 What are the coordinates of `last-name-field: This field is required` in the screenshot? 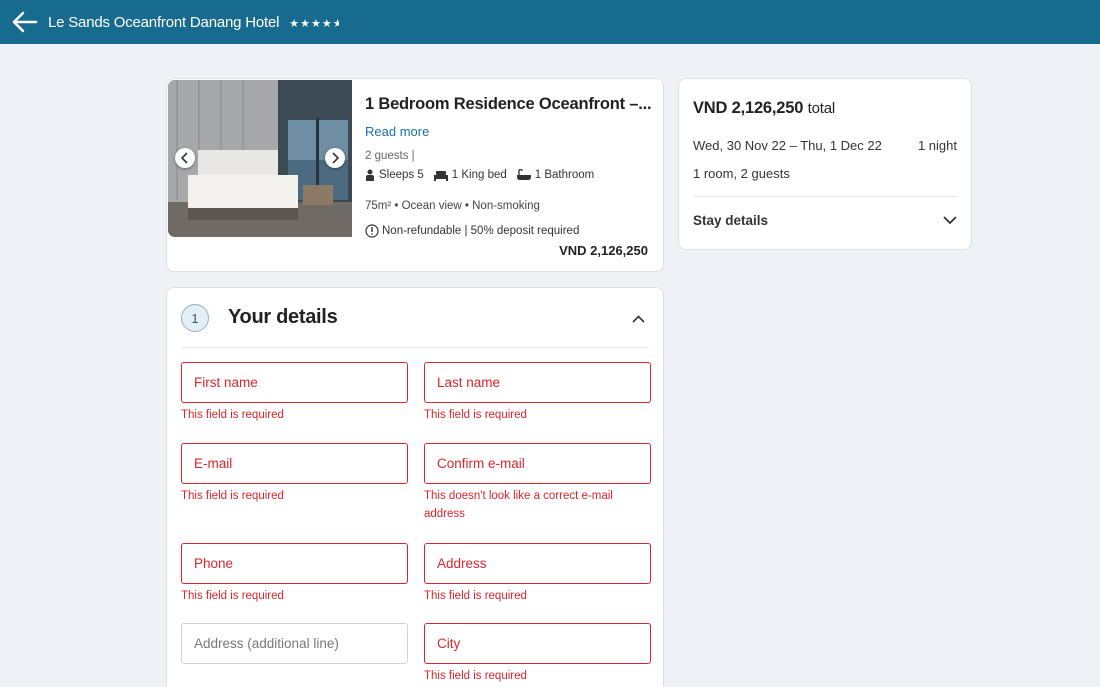 It's located at (537, 393).